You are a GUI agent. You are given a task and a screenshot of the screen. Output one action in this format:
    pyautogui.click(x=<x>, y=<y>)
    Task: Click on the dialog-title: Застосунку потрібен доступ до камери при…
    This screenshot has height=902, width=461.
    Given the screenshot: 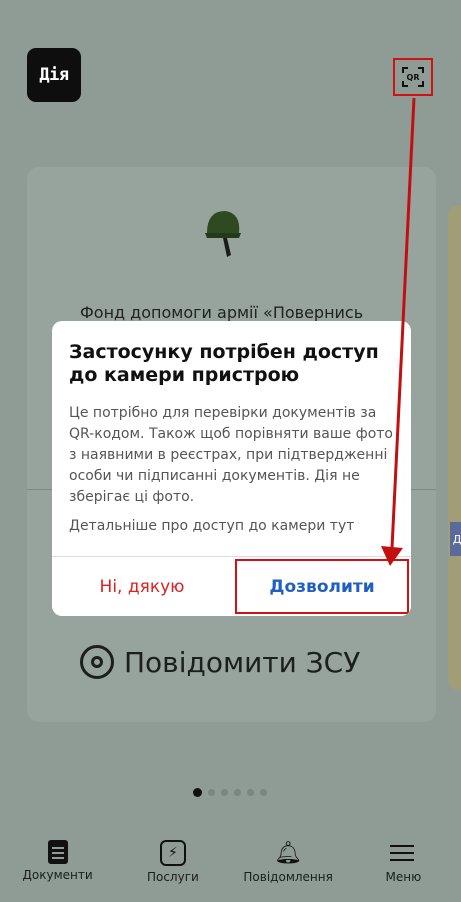 What is the action you would take?
    pyautogui.click(x=224, y=363)
    